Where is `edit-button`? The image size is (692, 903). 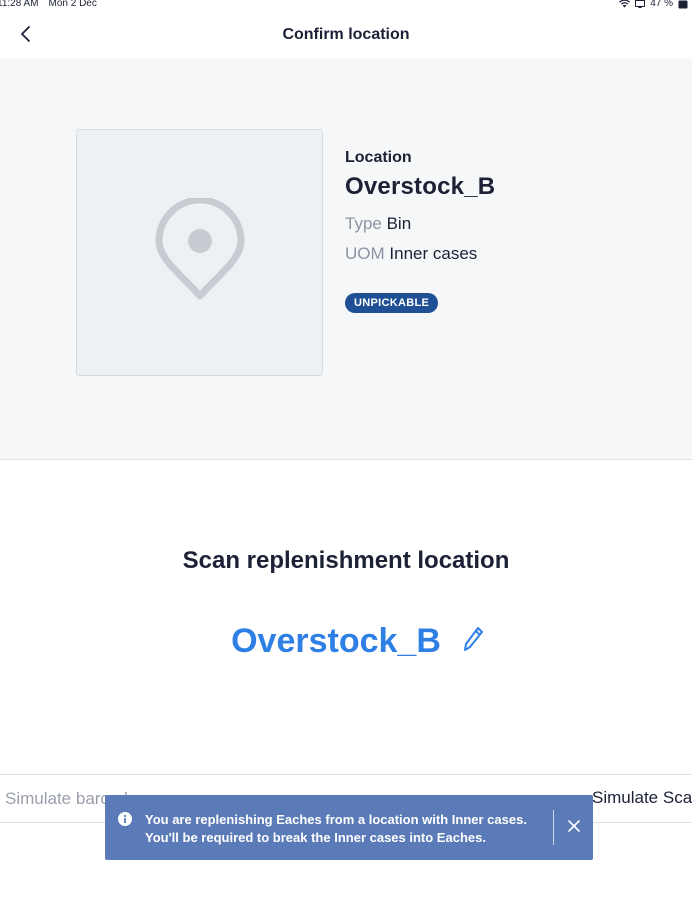 edit-button is located at coordinates (474, 641).